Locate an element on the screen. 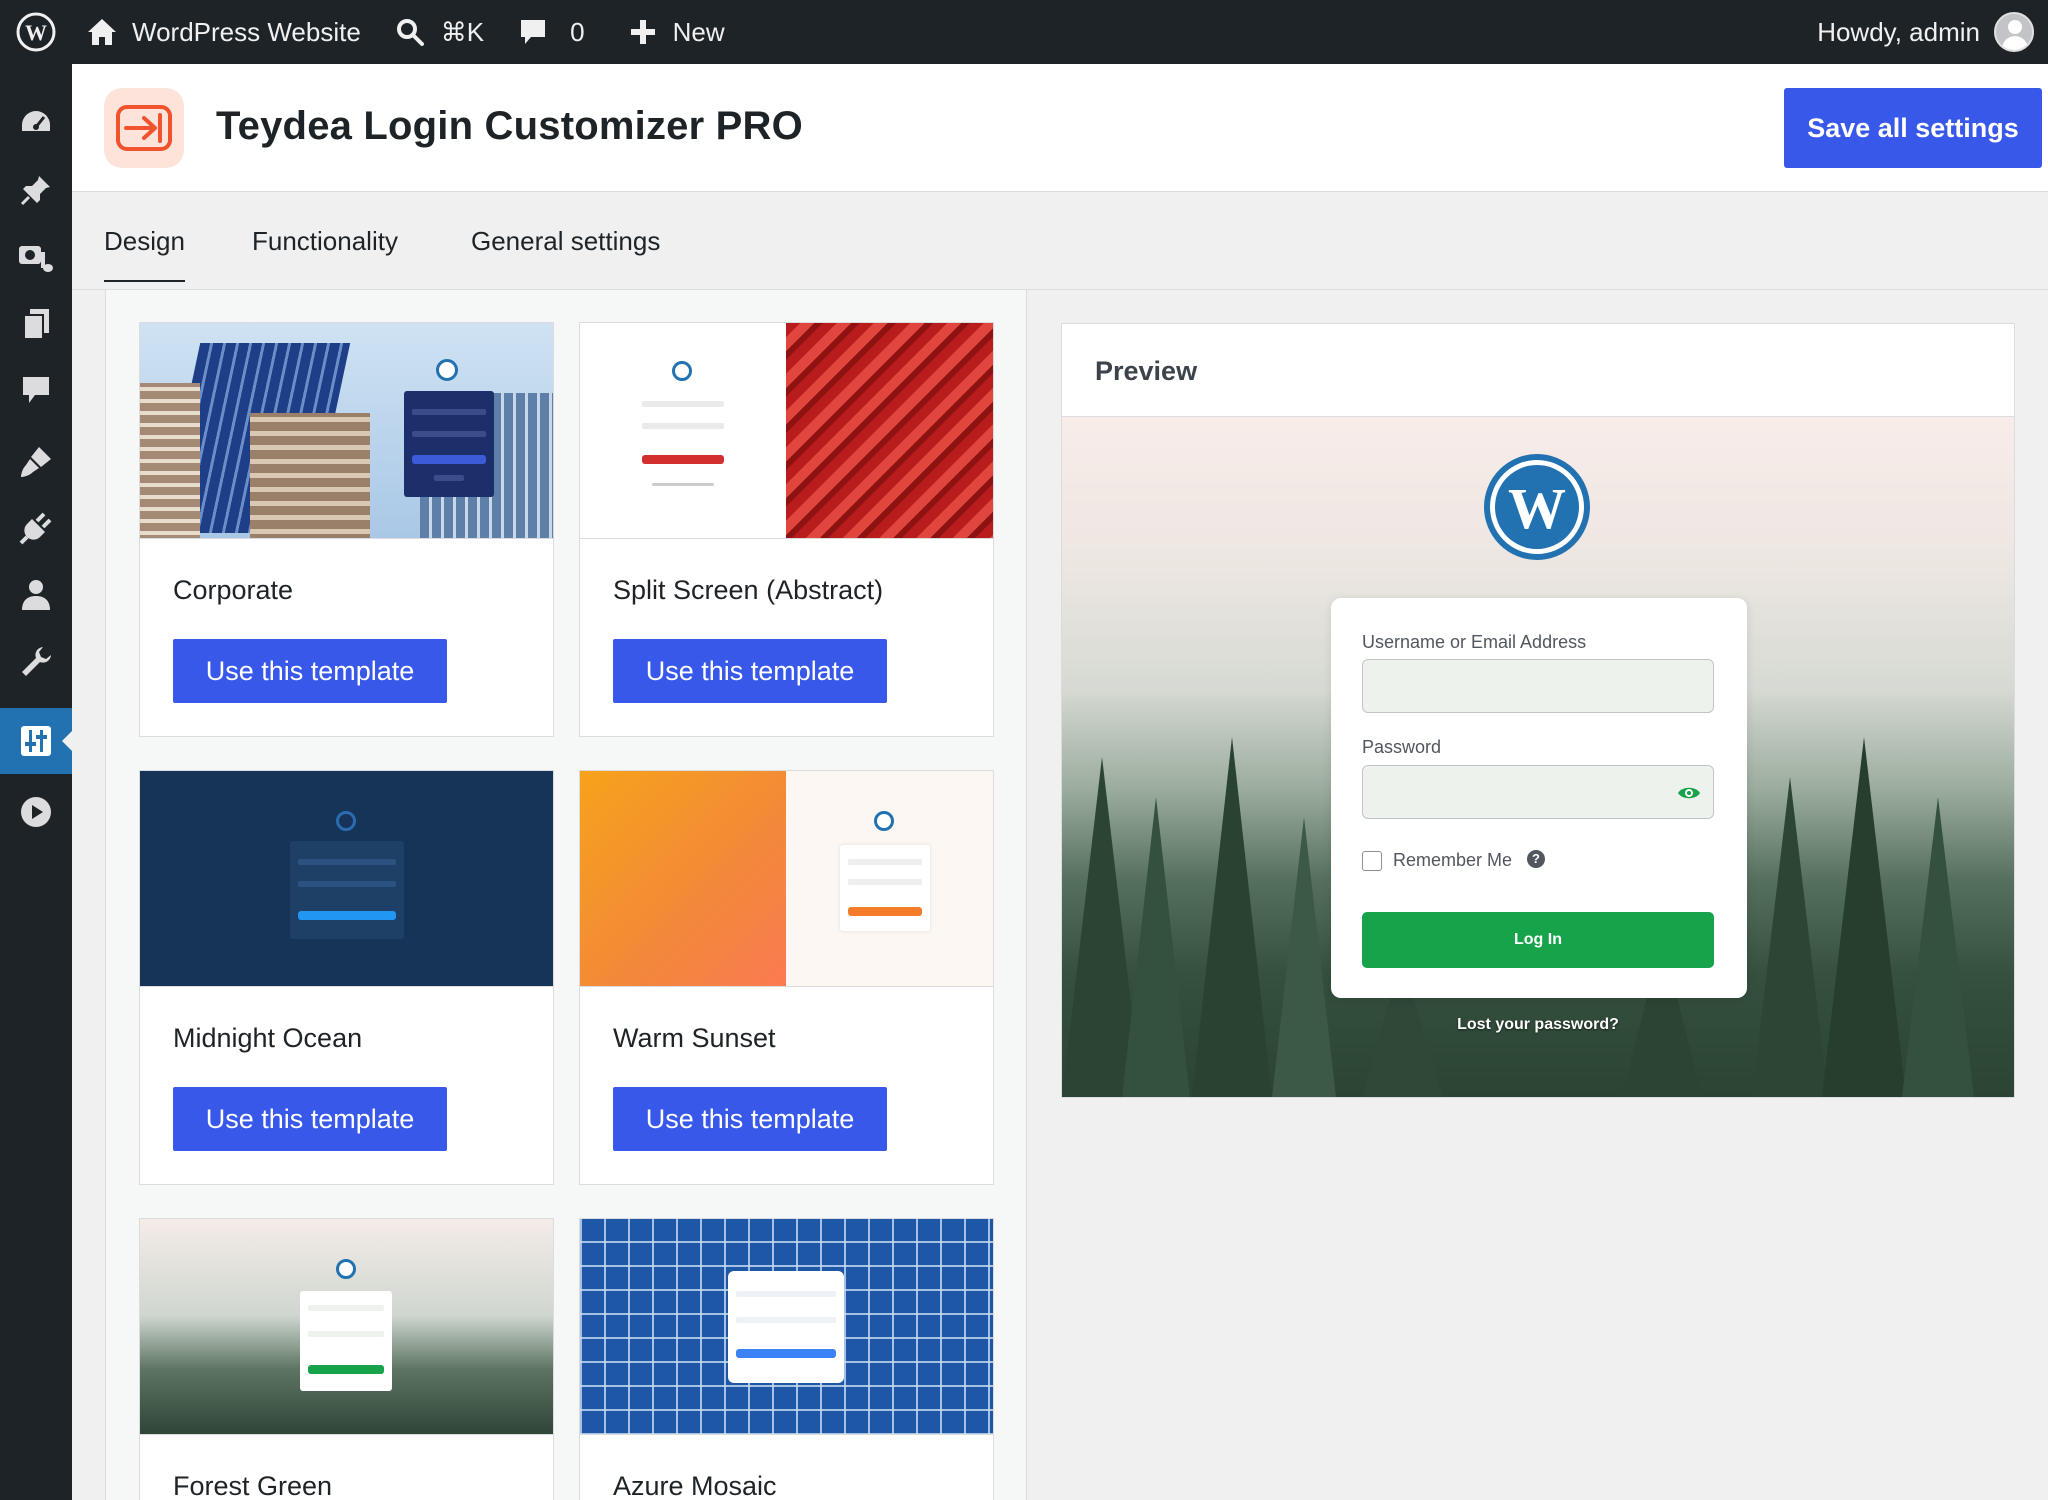  template-name: Corporate is located at coordinates (233, 590).